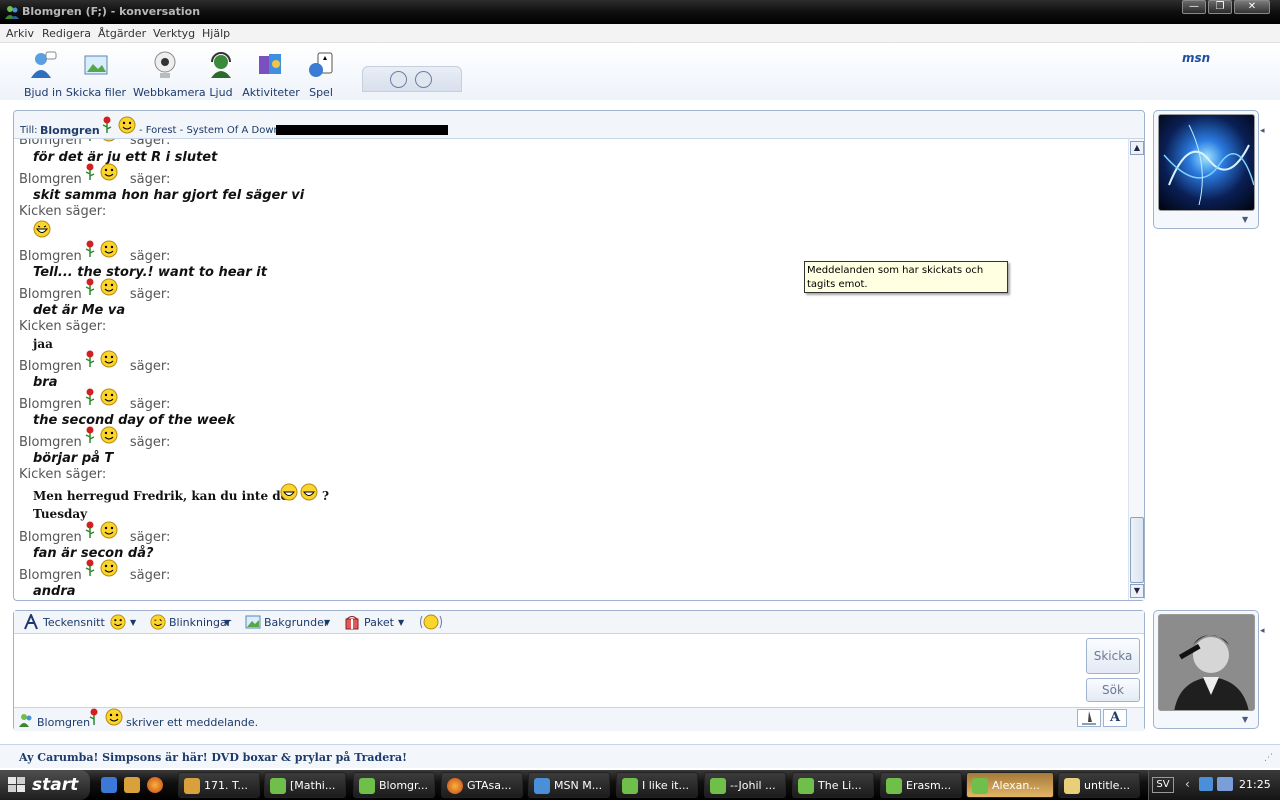 The image size is (1280, 800). What do you see at coordinates (1137, 550) in the screenshot?
I see `scroll-thumb` at bounding box center [1137, 550].